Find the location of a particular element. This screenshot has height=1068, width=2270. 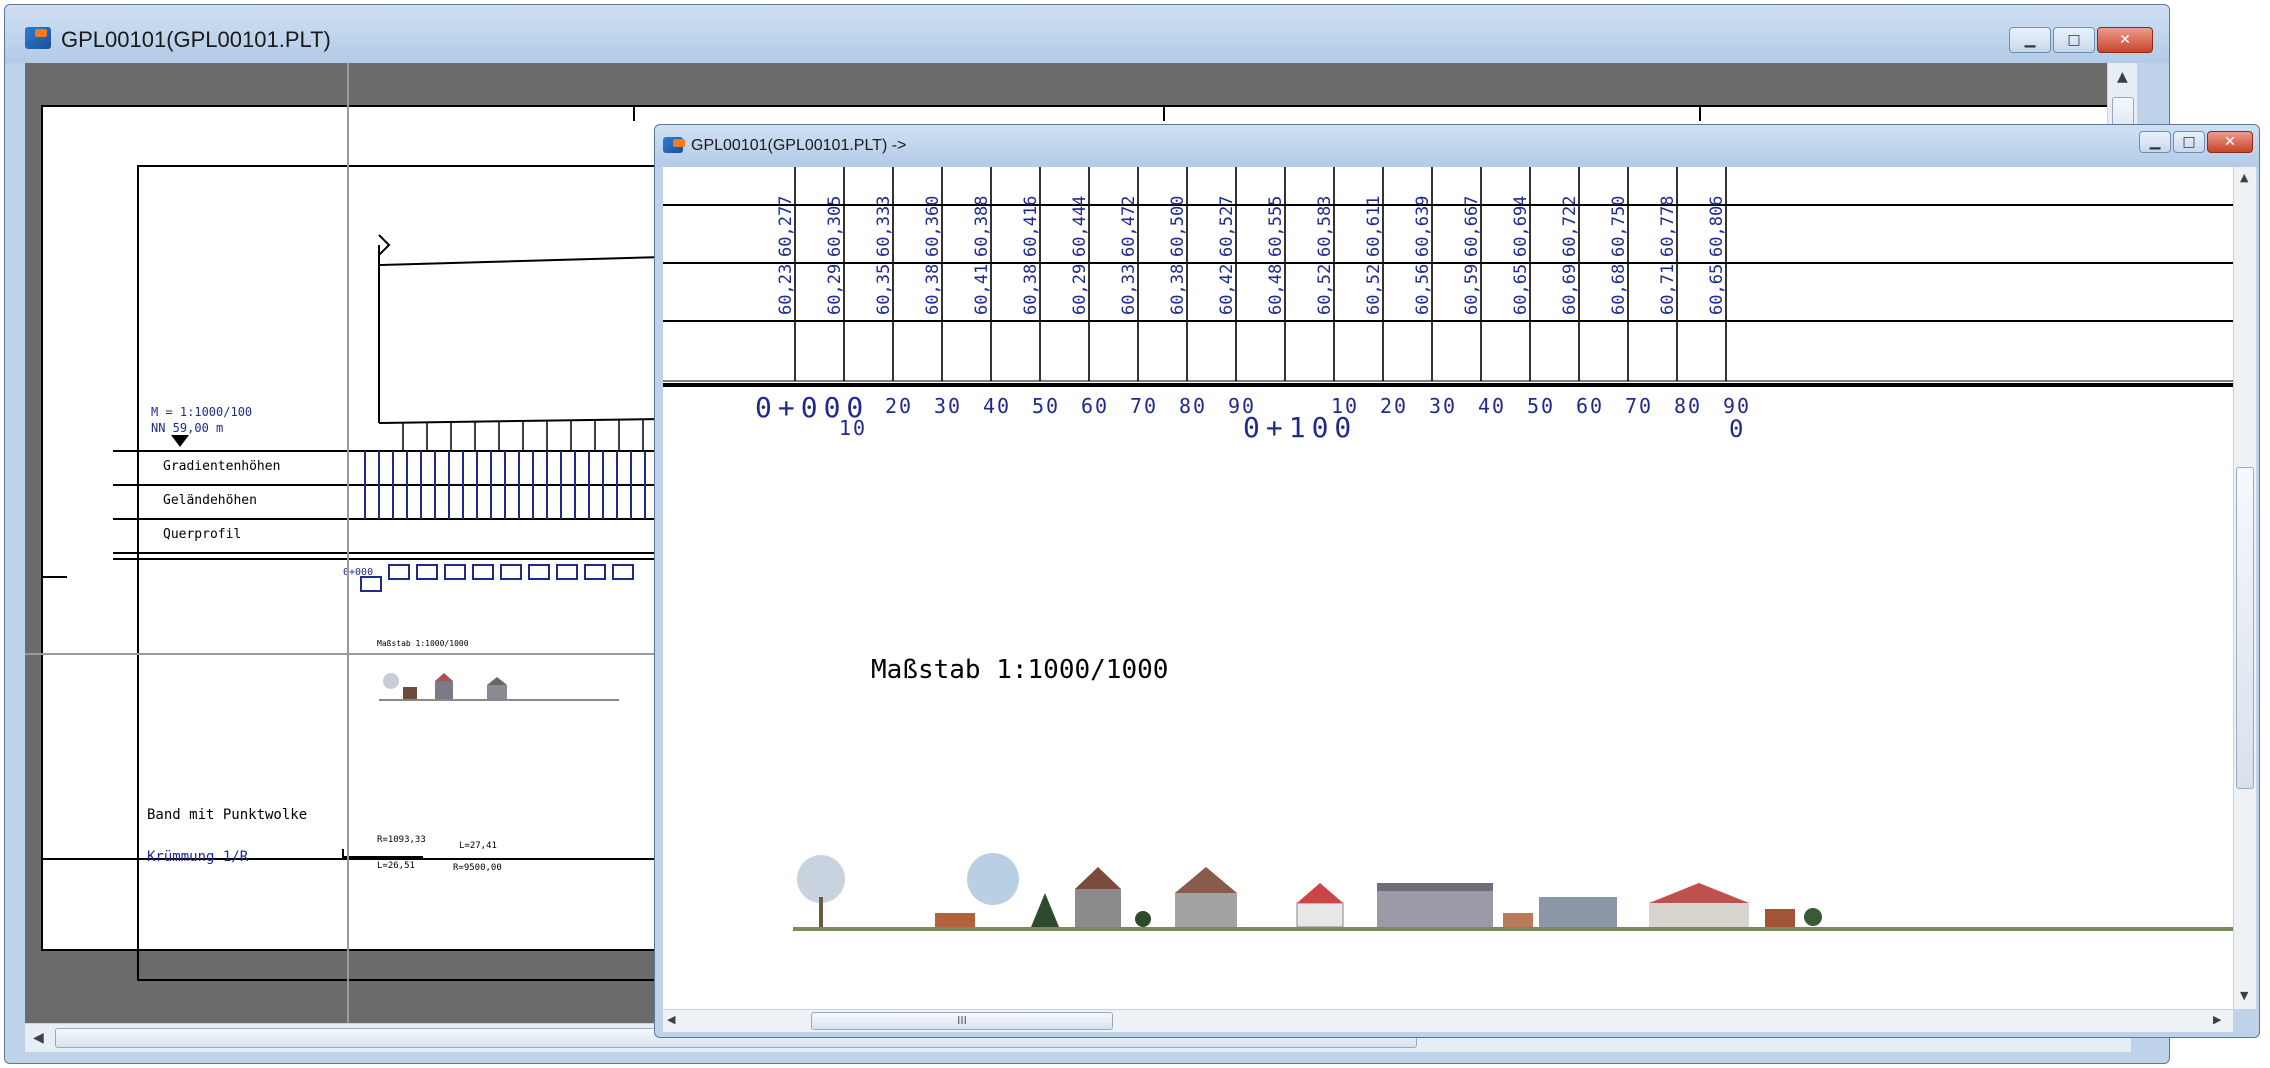

station-label: 80 is located at coordinates (1193, 406).